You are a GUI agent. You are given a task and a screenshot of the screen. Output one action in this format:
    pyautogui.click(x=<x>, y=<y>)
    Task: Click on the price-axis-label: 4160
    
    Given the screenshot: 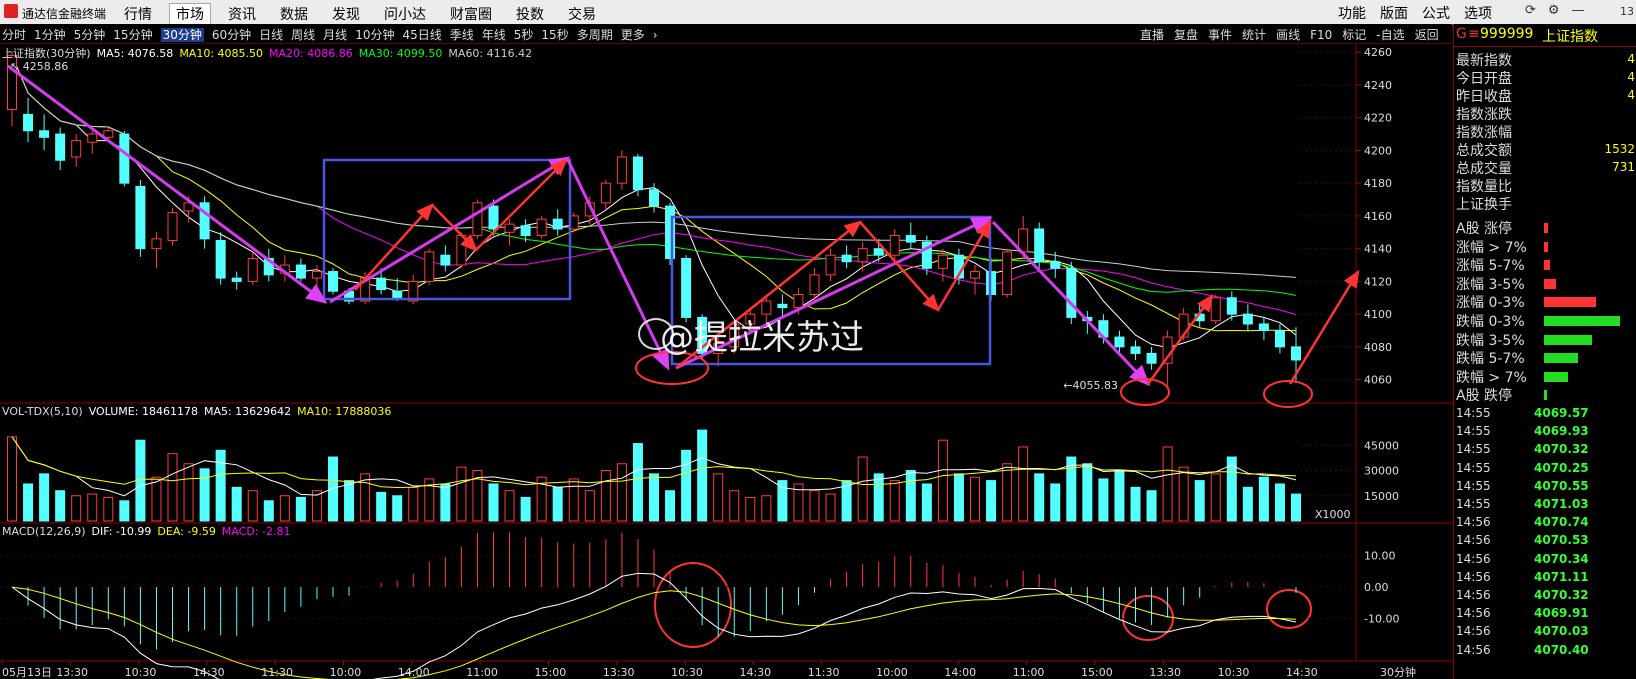 What is the action you would take?
    pyautogui.click(x=1378, y=216)
    